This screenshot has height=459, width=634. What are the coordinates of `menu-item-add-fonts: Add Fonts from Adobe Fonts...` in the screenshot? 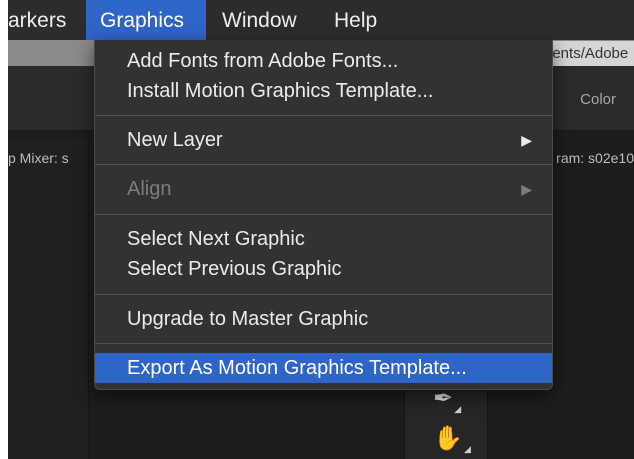 It's located at (323, 61).